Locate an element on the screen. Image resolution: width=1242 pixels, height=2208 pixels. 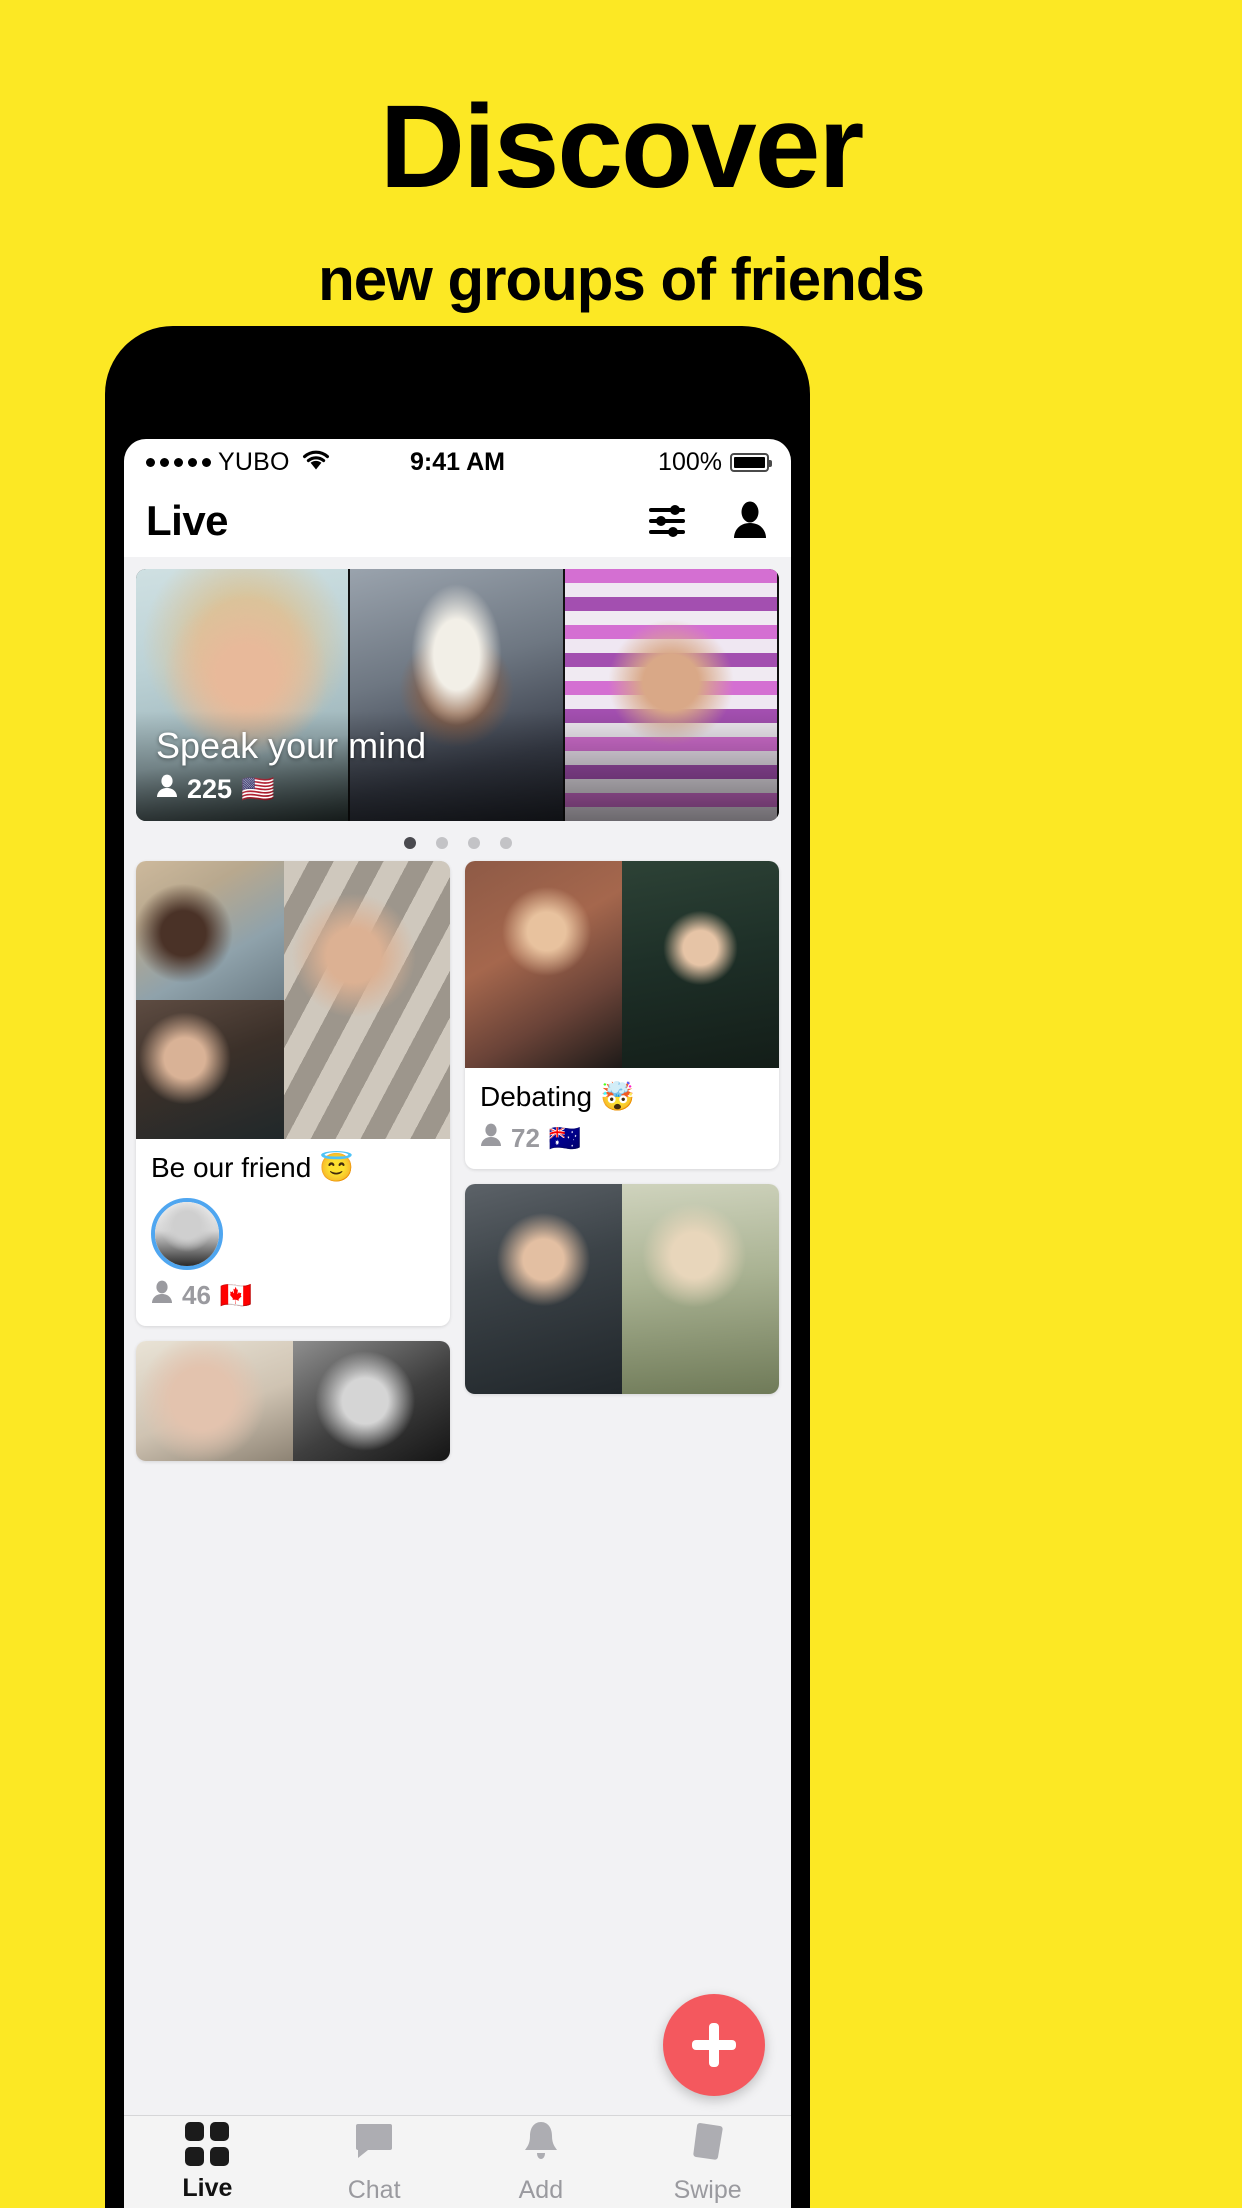
grid-column-left: Be our friend 😇 46 🇨🇦 is located at coordinates (293, 1161).